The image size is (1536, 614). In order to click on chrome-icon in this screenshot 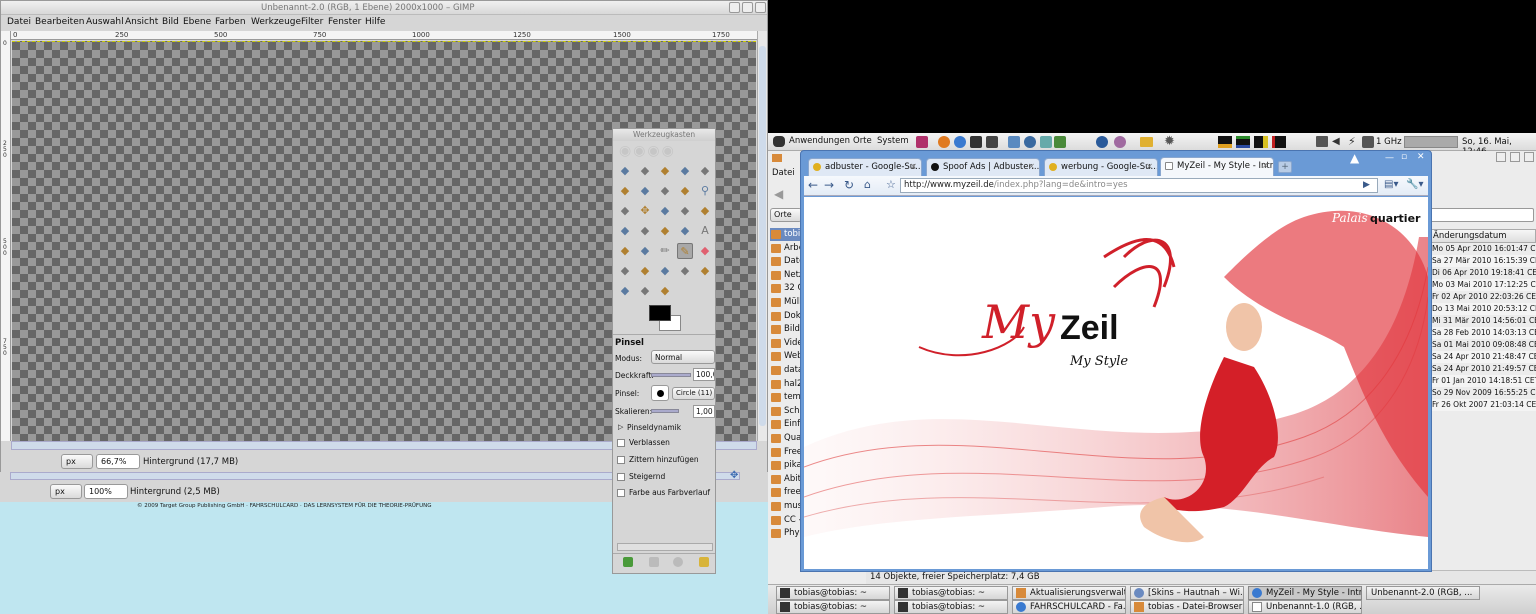, I will do `click(960, 142)`.